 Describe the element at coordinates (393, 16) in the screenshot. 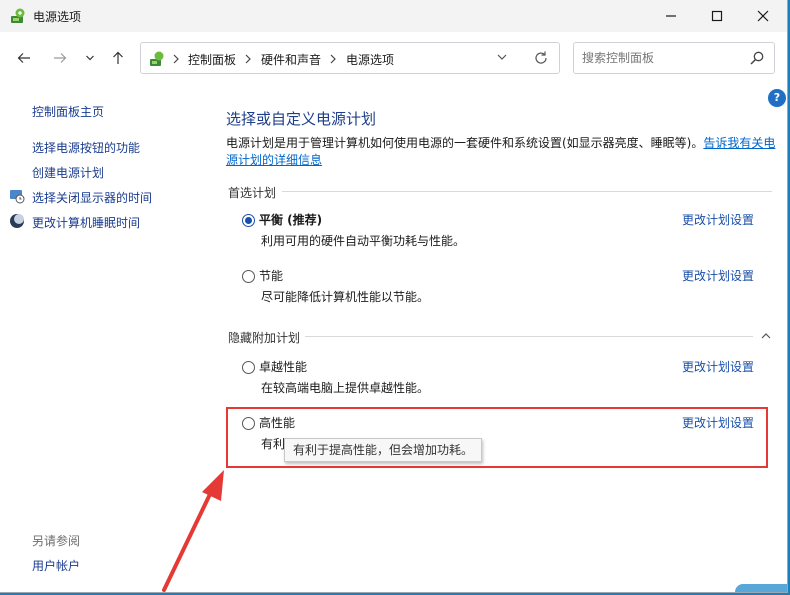

I see `title-bar: 电源选项` at that location.